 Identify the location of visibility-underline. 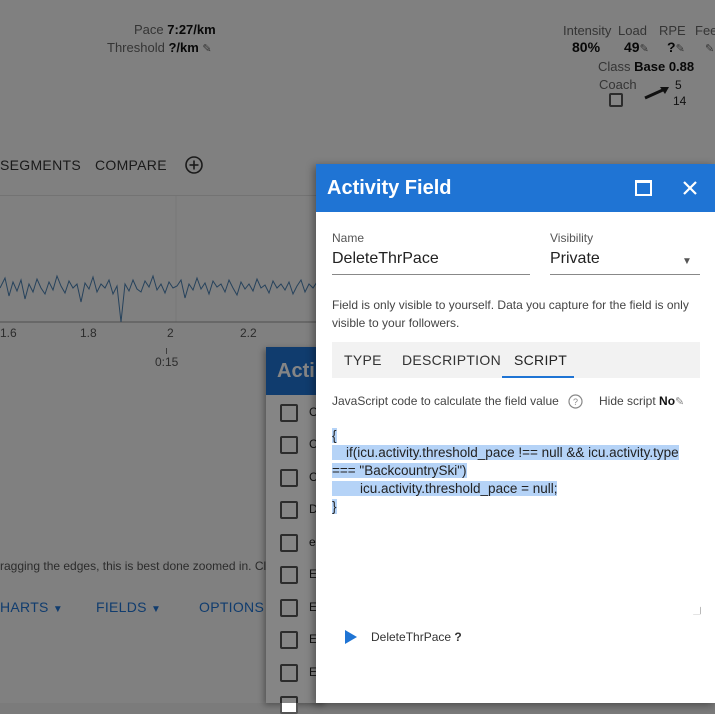
(625, 274).